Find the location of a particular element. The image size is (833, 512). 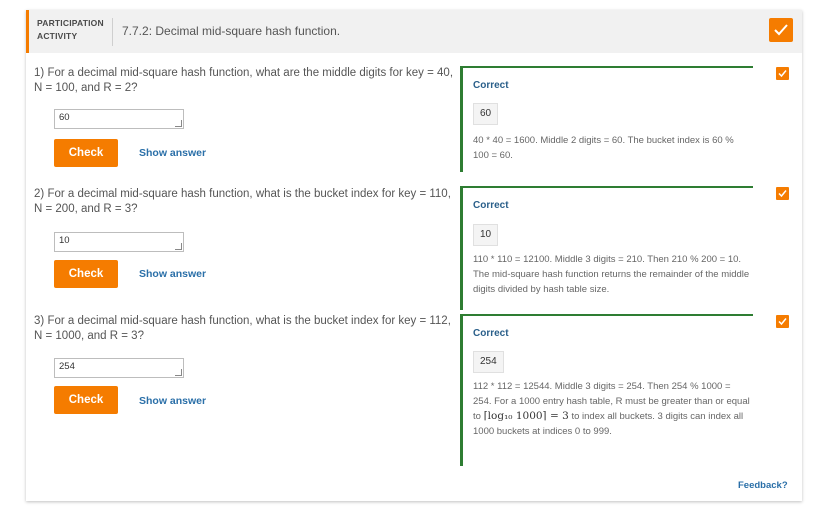

question-2-check-button: Check is located at coordinates (86, 274).